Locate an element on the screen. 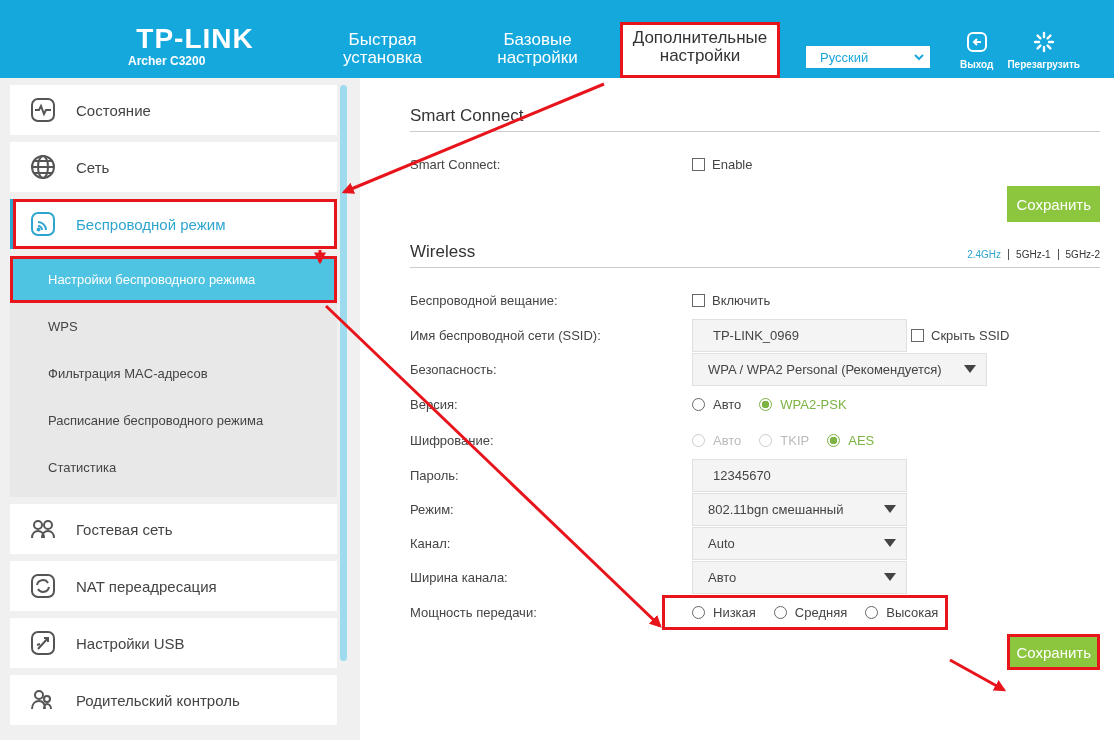  submenu-item: Фильтрация MAC-адресов is located at coordinates (173, 373).